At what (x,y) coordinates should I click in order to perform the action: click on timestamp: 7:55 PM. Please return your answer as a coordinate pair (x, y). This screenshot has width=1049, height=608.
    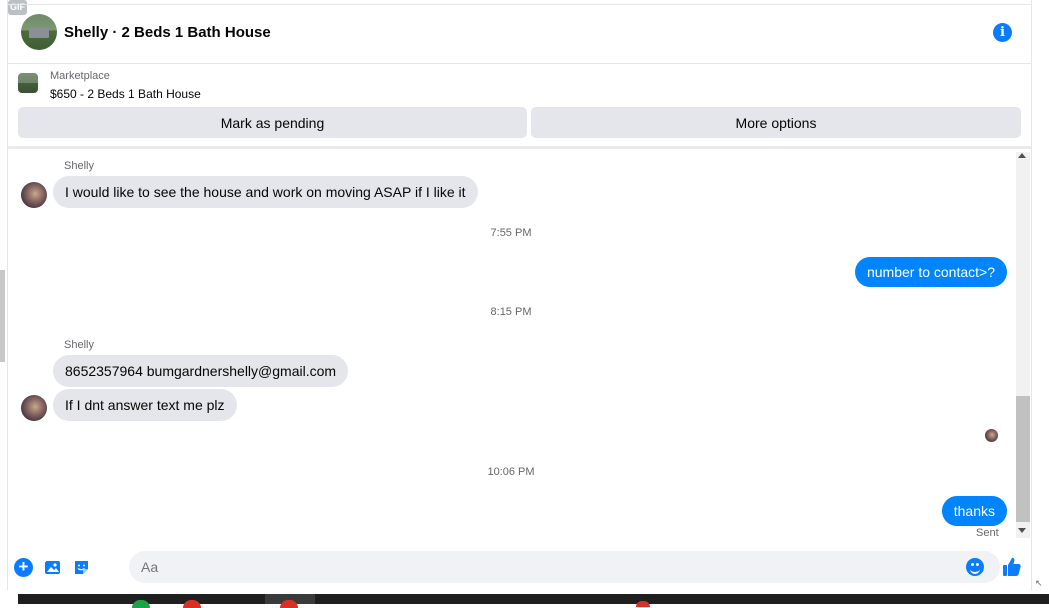
    Looking at the image, I should click on (511, 233).